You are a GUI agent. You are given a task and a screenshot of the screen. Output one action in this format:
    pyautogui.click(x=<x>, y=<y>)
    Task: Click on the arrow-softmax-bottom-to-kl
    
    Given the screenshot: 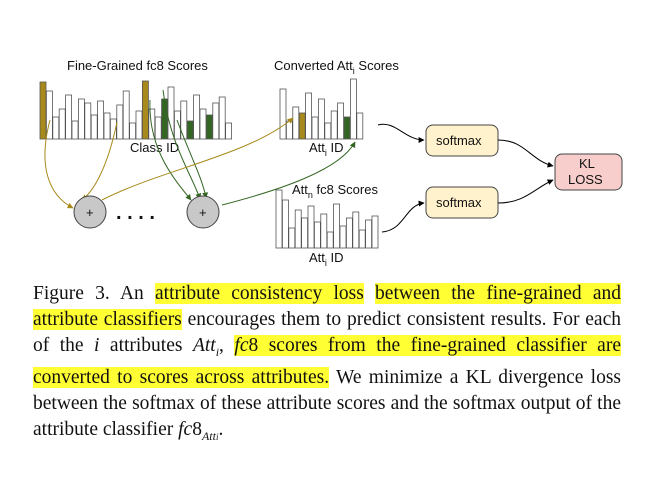 What is the action you would take?
    pyautogui.click(x=525, y=191)
    